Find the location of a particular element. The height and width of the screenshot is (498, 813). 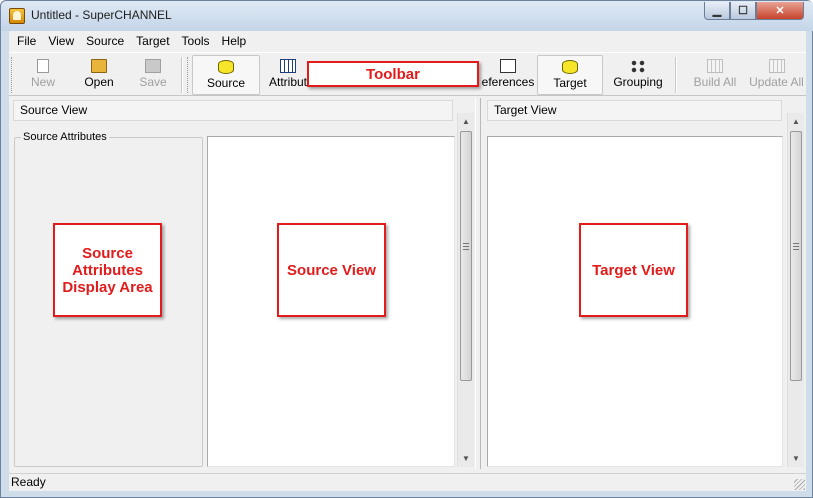

maximize-button: ☐ is located at coordinates (743, 11).